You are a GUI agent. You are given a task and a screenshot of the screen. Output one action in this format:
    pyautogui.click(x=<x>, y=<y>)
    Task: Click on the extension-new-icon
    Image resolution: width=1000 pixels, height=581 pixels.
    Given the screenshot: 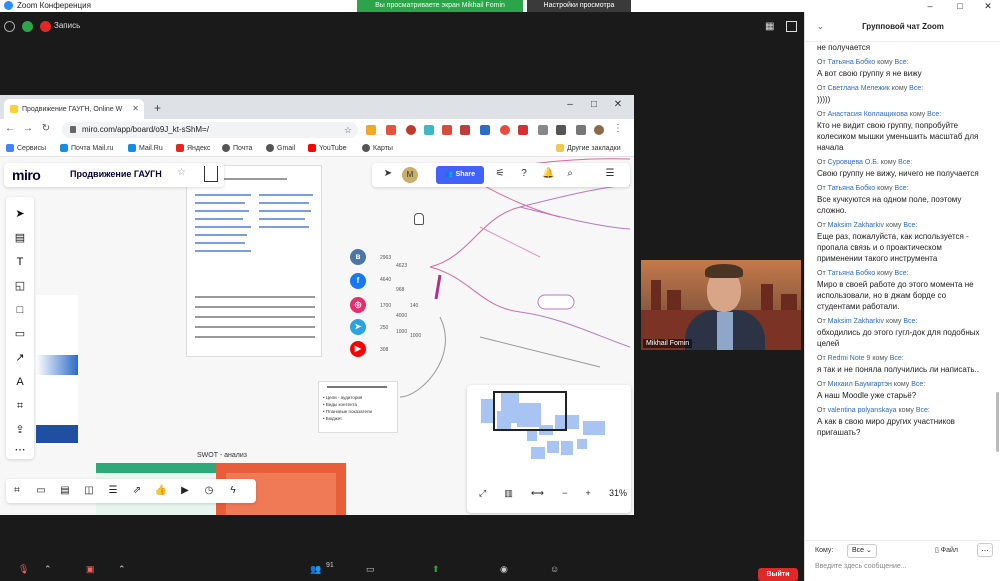 What is the action you would take?
    pyautogui.click(x=485, y=130)
    